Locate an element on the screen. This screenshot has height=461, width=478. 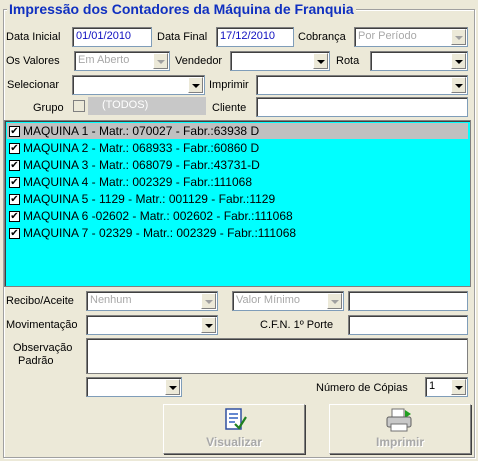
rota-label: Rota is located at coordinates (348, 61).